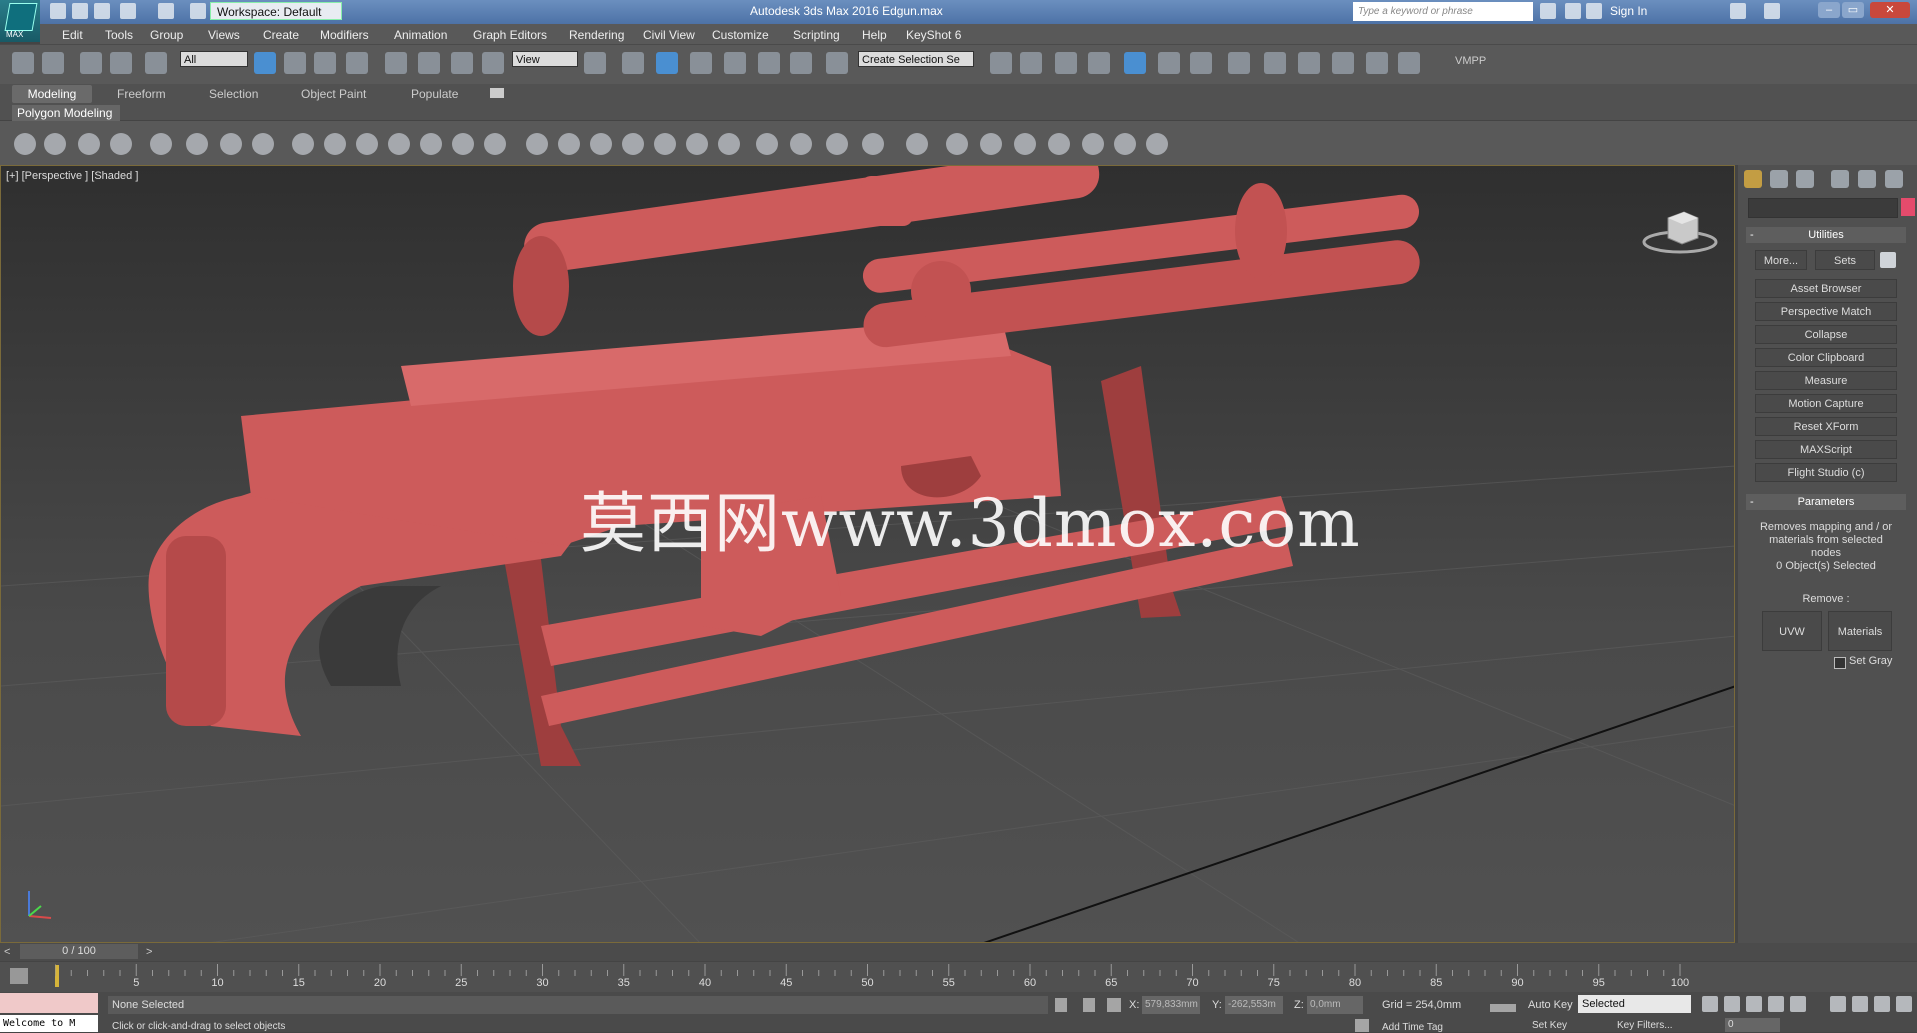  What do you see at coordinates (79, 951) in the screenshot?
I see `time-slider: 0 / 100` at bounding box center [79, 951].